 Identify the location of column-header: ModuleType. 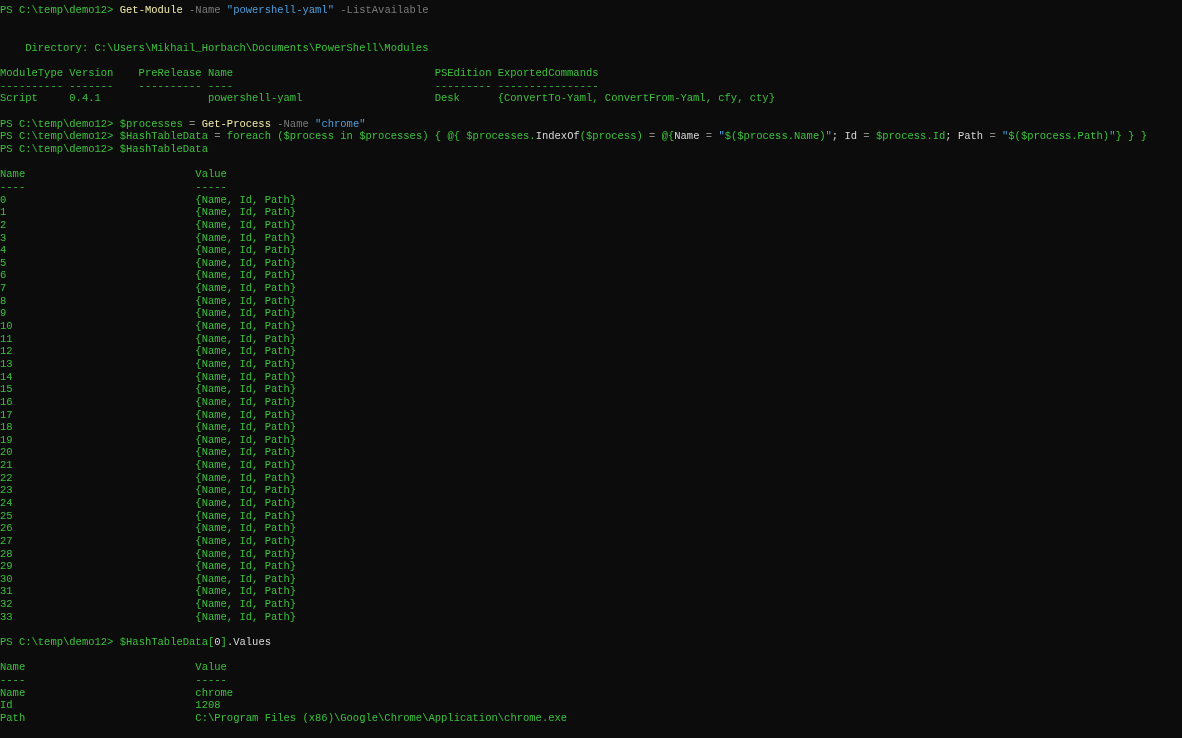
(31, 73).